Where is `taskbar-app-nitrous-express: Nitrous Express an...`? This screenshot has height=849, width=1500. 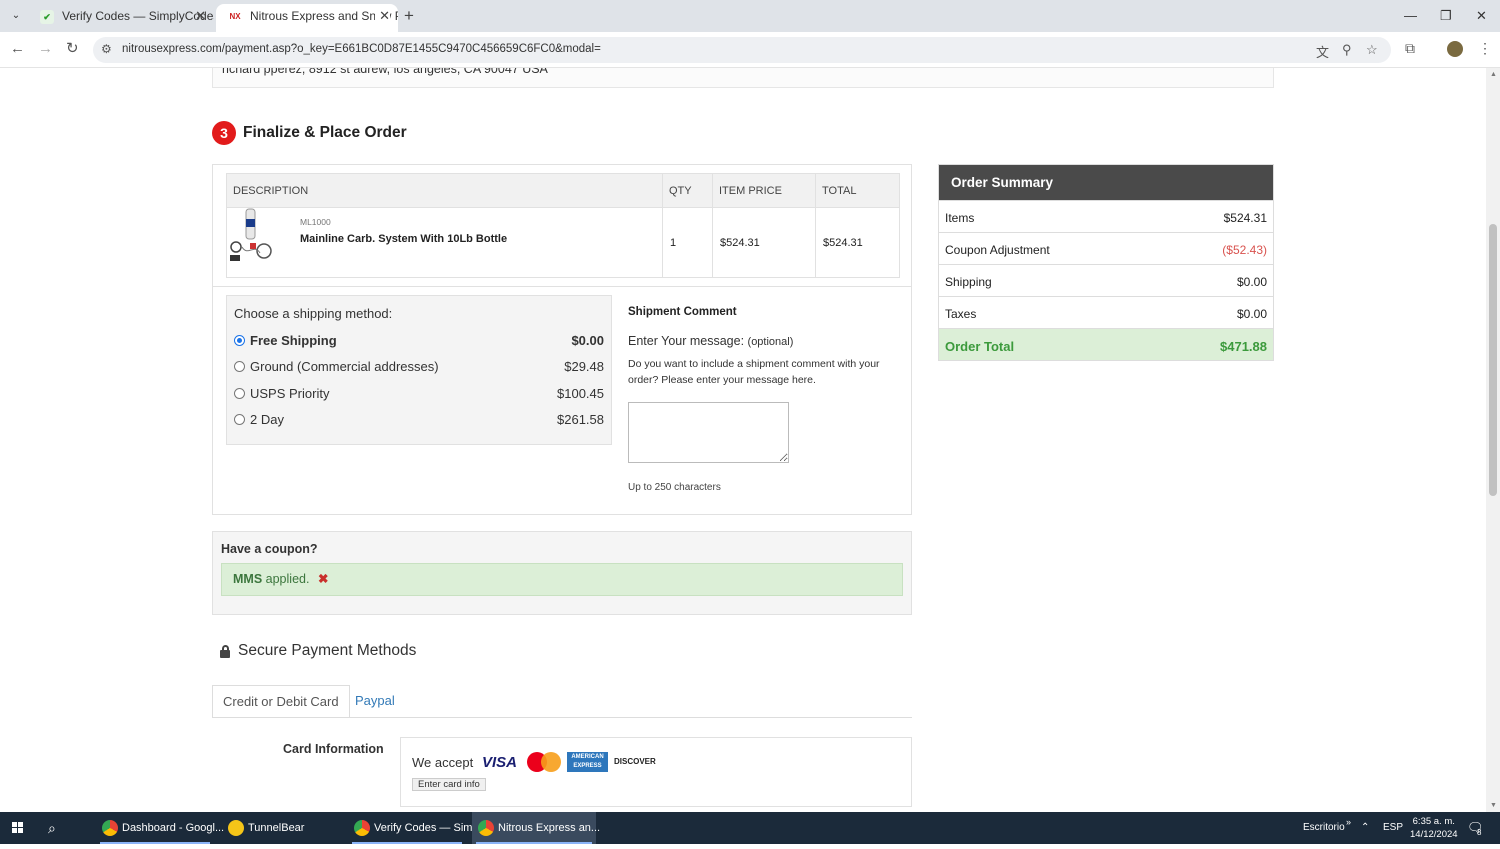 taskbar-app-nitrous-express: Nitrous Express an... is located at coordinates (536, 828).